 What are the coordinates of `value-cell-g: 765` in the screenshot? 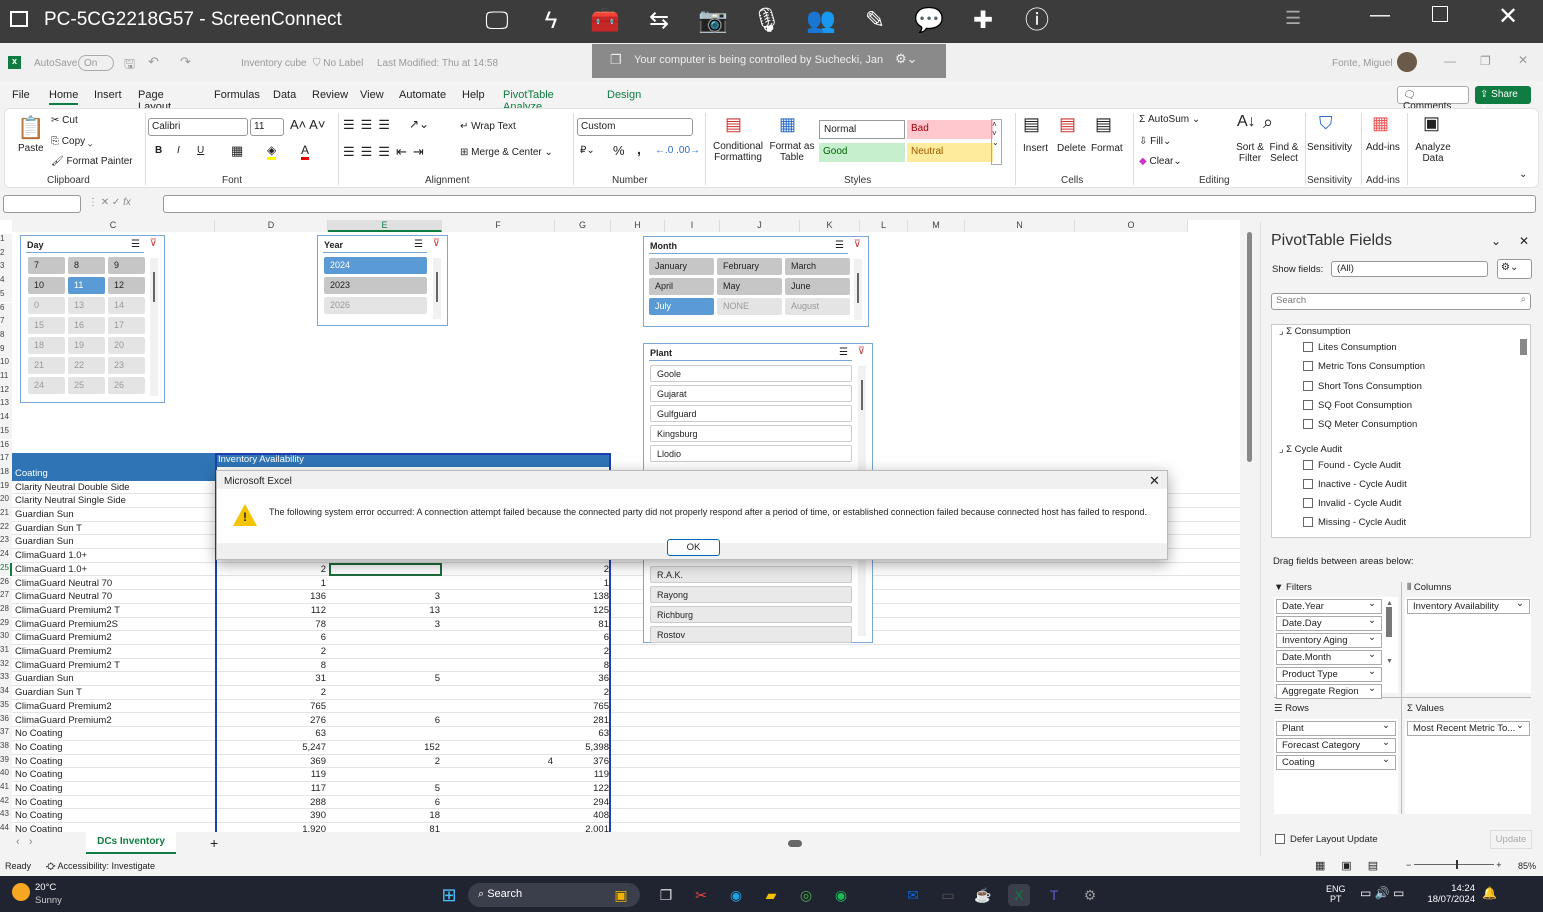 It's located at (583, 706).